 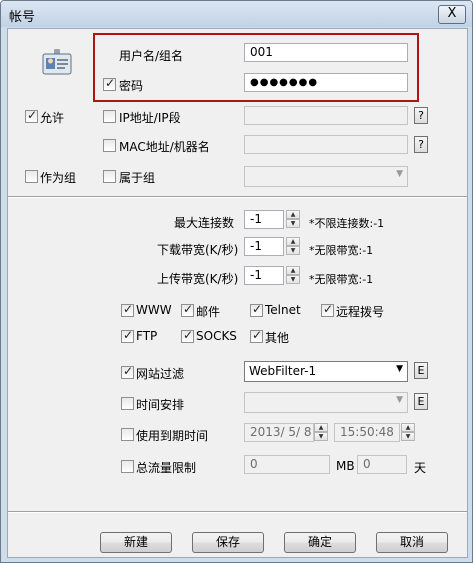 What do you see at coordinates (154, 310) in the screenshot?
I see `service-www-label: WWW` at bounding box center [154, 310].